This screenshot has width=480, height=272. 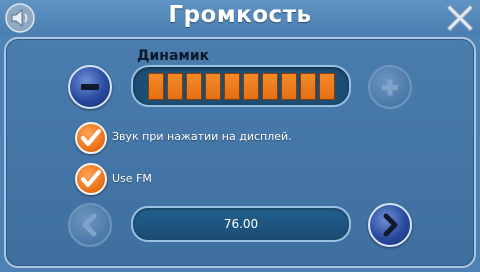 I want to click on volume-level-bar, so click(x=241, y=86).